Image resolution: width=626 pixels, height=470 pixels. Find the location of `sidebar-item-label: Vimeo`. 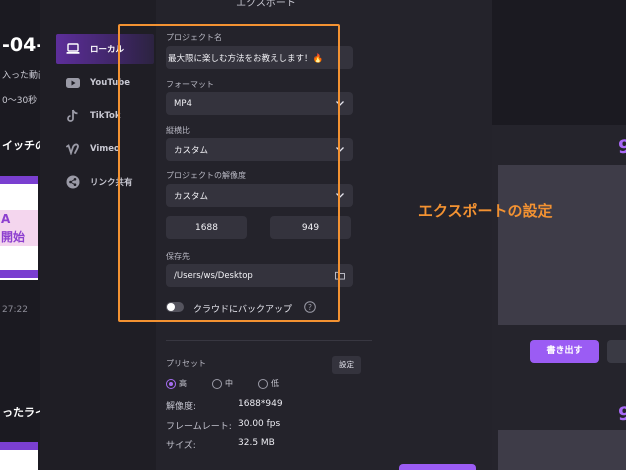

sidebar-item-label: Vimeo is located at coordinates (105, 149).